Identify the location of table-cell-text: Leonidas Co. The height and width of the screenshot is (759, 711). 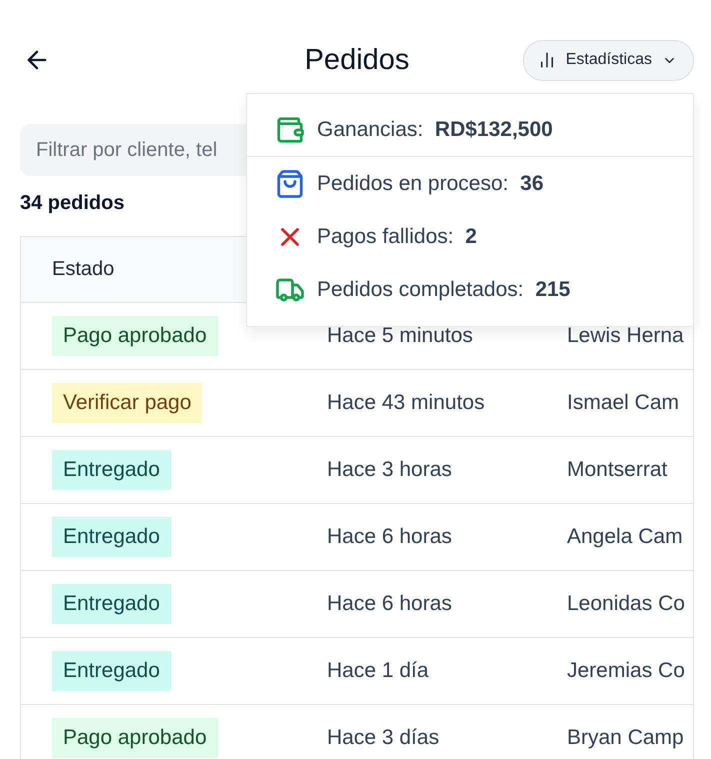
(626, 604).